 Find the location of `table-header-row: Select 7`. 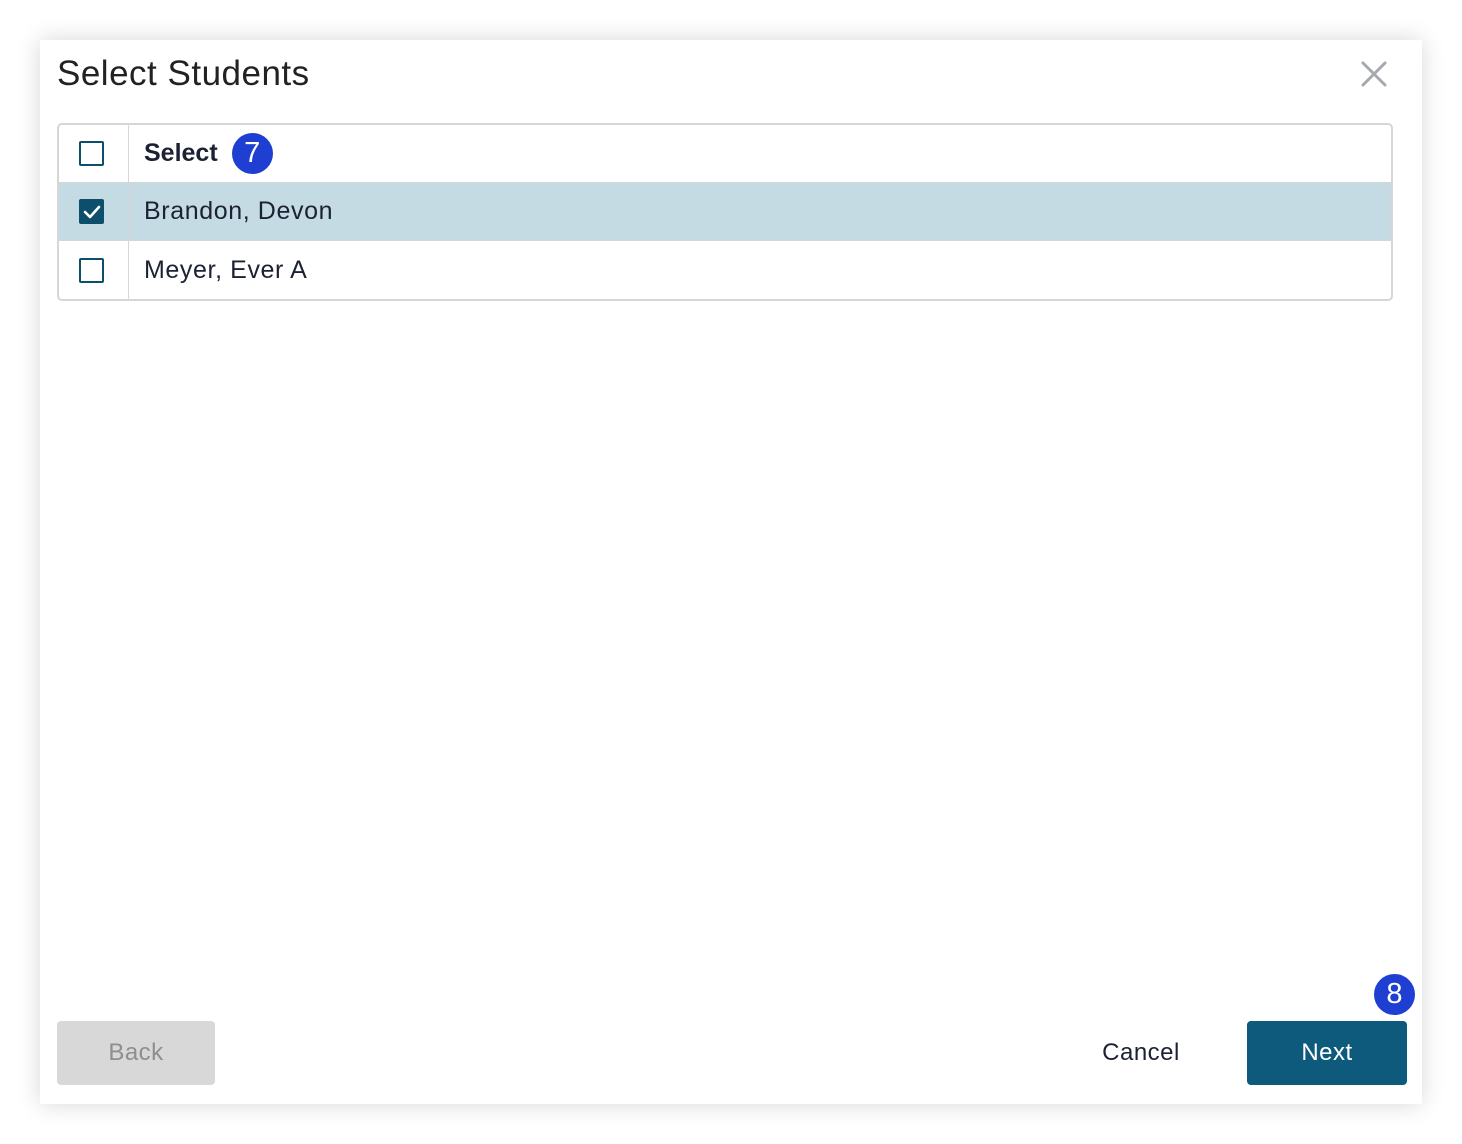

table-header-row: Select 7 is located at coordinates (725, 154).